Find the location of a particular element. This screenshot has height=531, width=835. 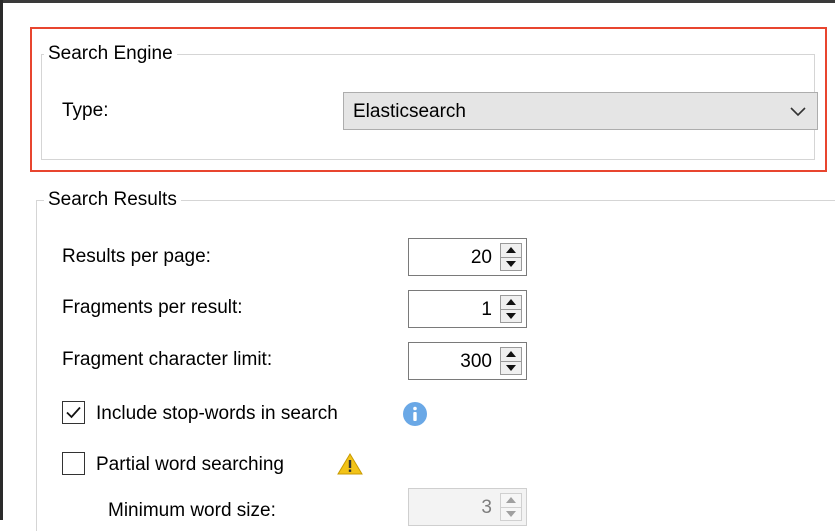

spinner-value: 3 is located at coordinates (486, 507).